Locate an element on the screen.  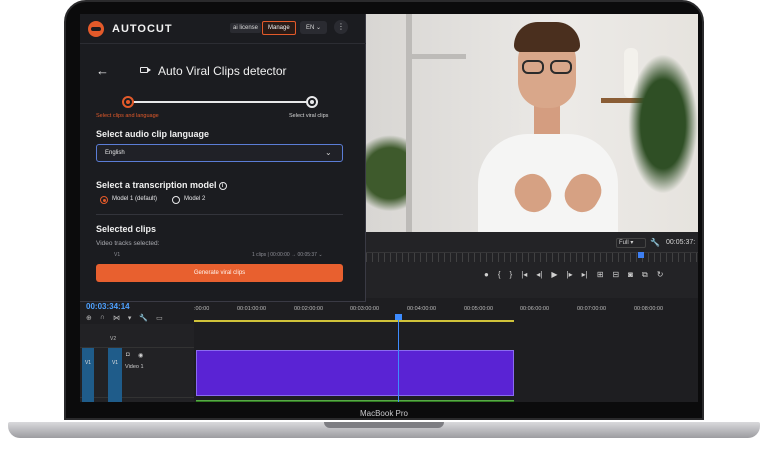
settings-wrench-icon: 🔧 is located at coordinates (143, 318).